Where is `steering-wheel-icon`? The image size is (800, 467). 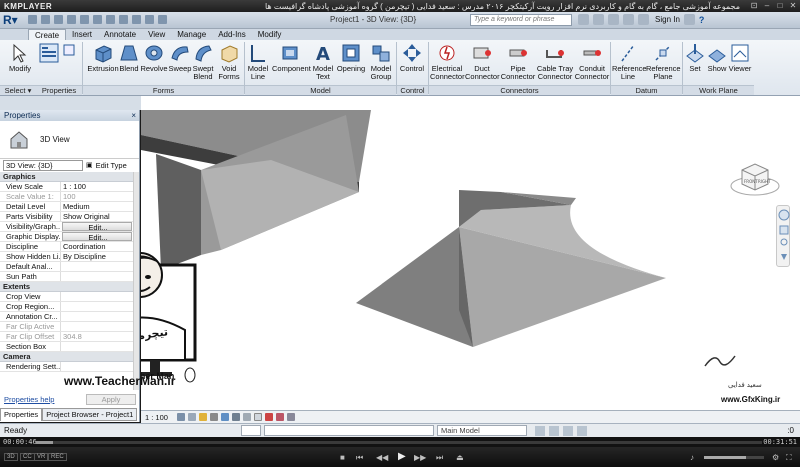 steering-wheel-icon is located at coordinates (784, 215).